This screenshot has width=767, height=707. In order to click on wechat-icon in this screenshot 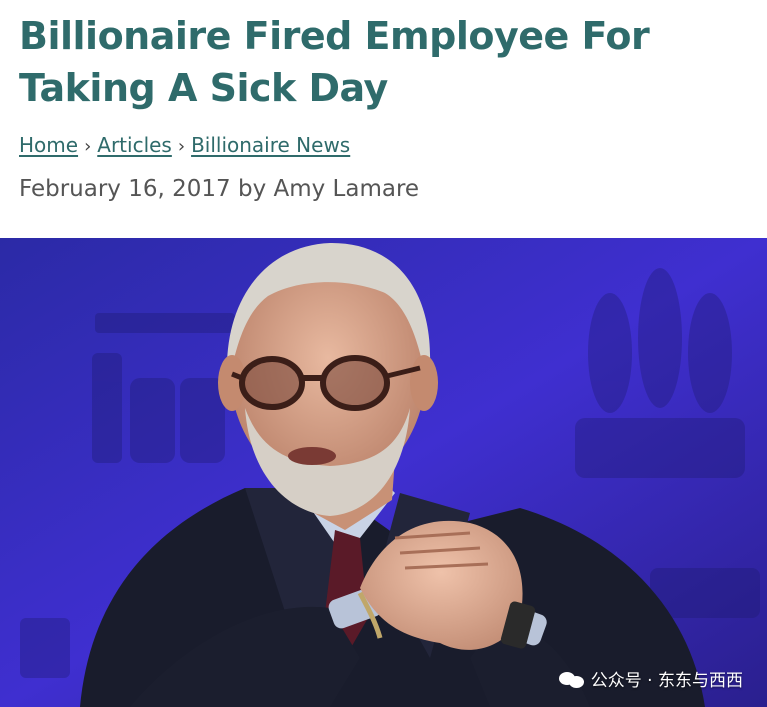, I will do `click(571, 679)`.